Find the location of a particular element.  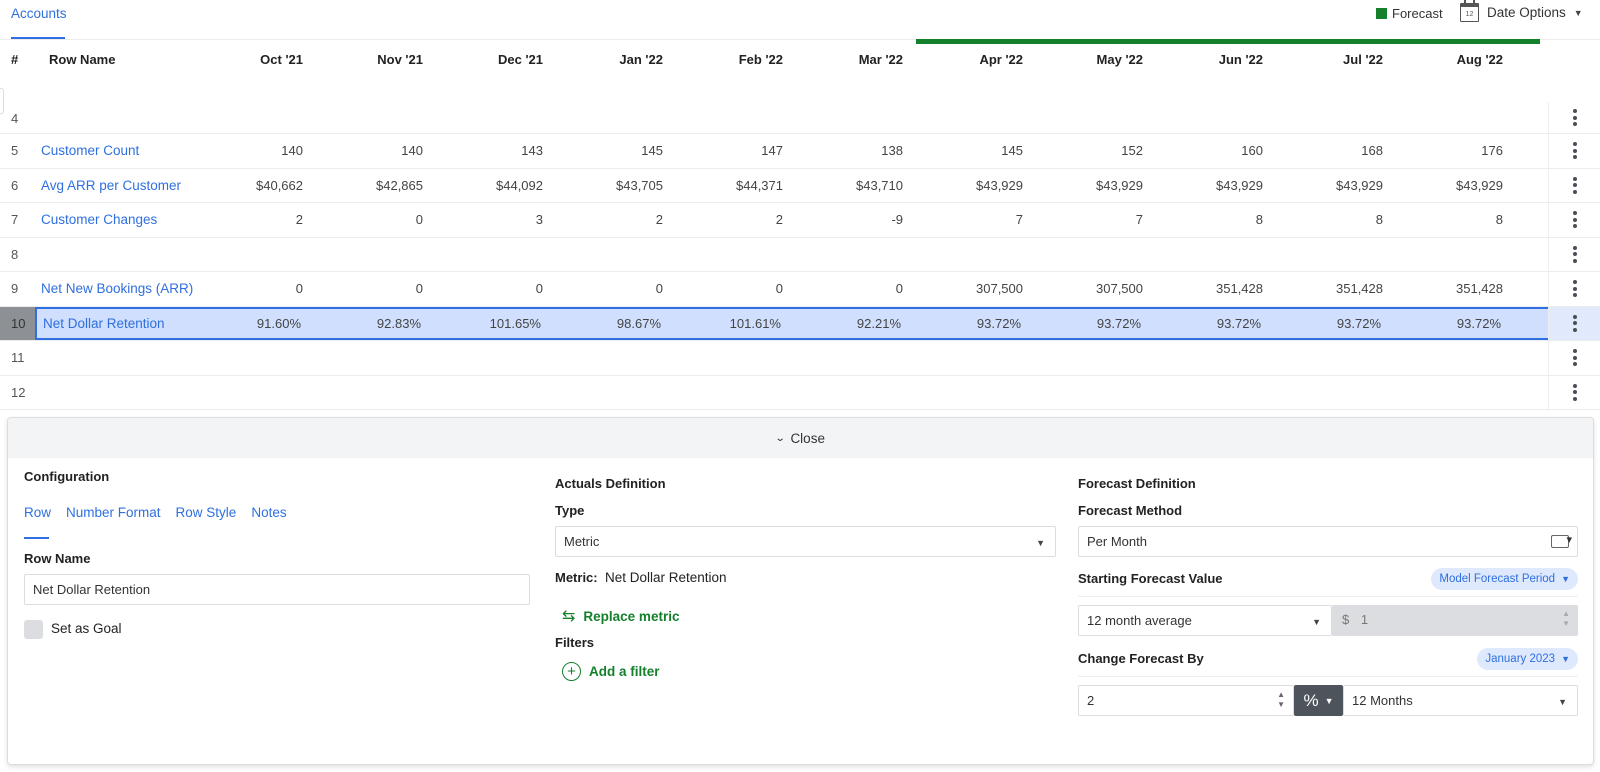

amount-stepper: ▲ ▼ is located at coordinates (1566, 619).